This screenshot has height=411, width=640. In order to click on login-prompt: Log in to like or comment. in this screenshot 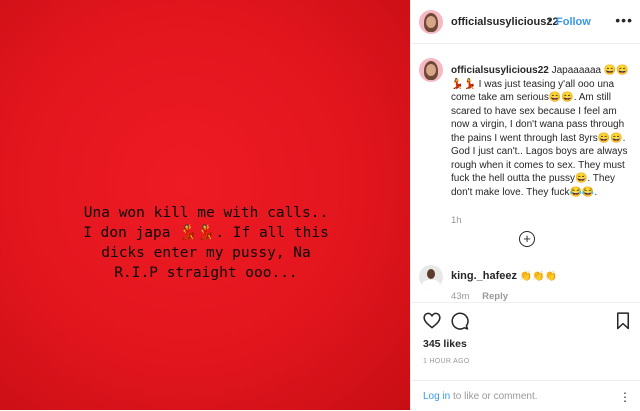, I will do `click(480, 396)`.